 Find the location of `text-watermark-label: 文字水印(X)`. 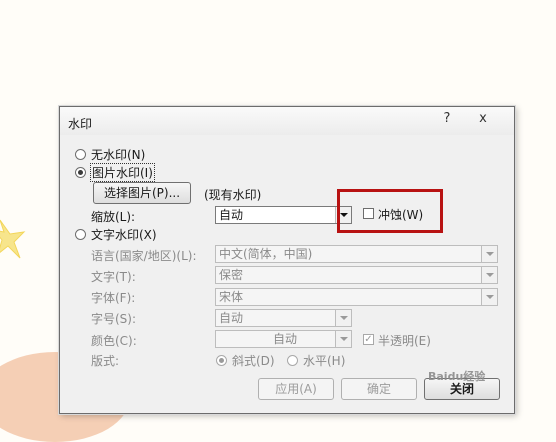

text-watermark-label: 文字水印(X) is located at coordinates (124, 234).